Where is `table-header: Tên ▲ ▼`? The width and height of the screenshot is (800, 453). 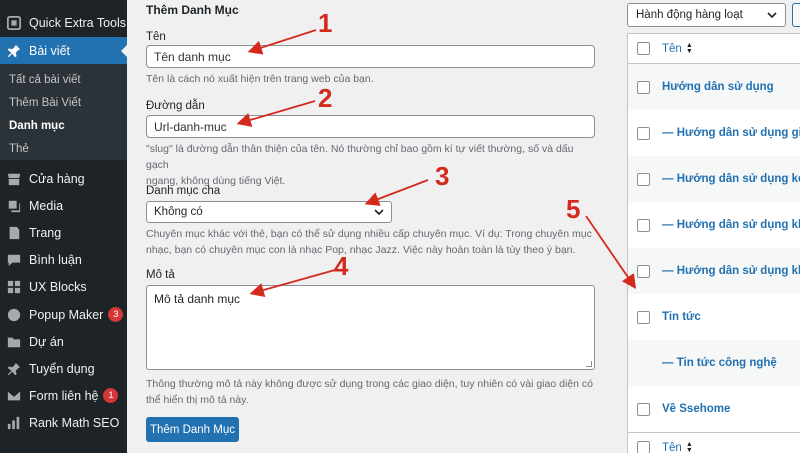 table-header: Tên ▲ ▼ is located at coordinates (714, 49).